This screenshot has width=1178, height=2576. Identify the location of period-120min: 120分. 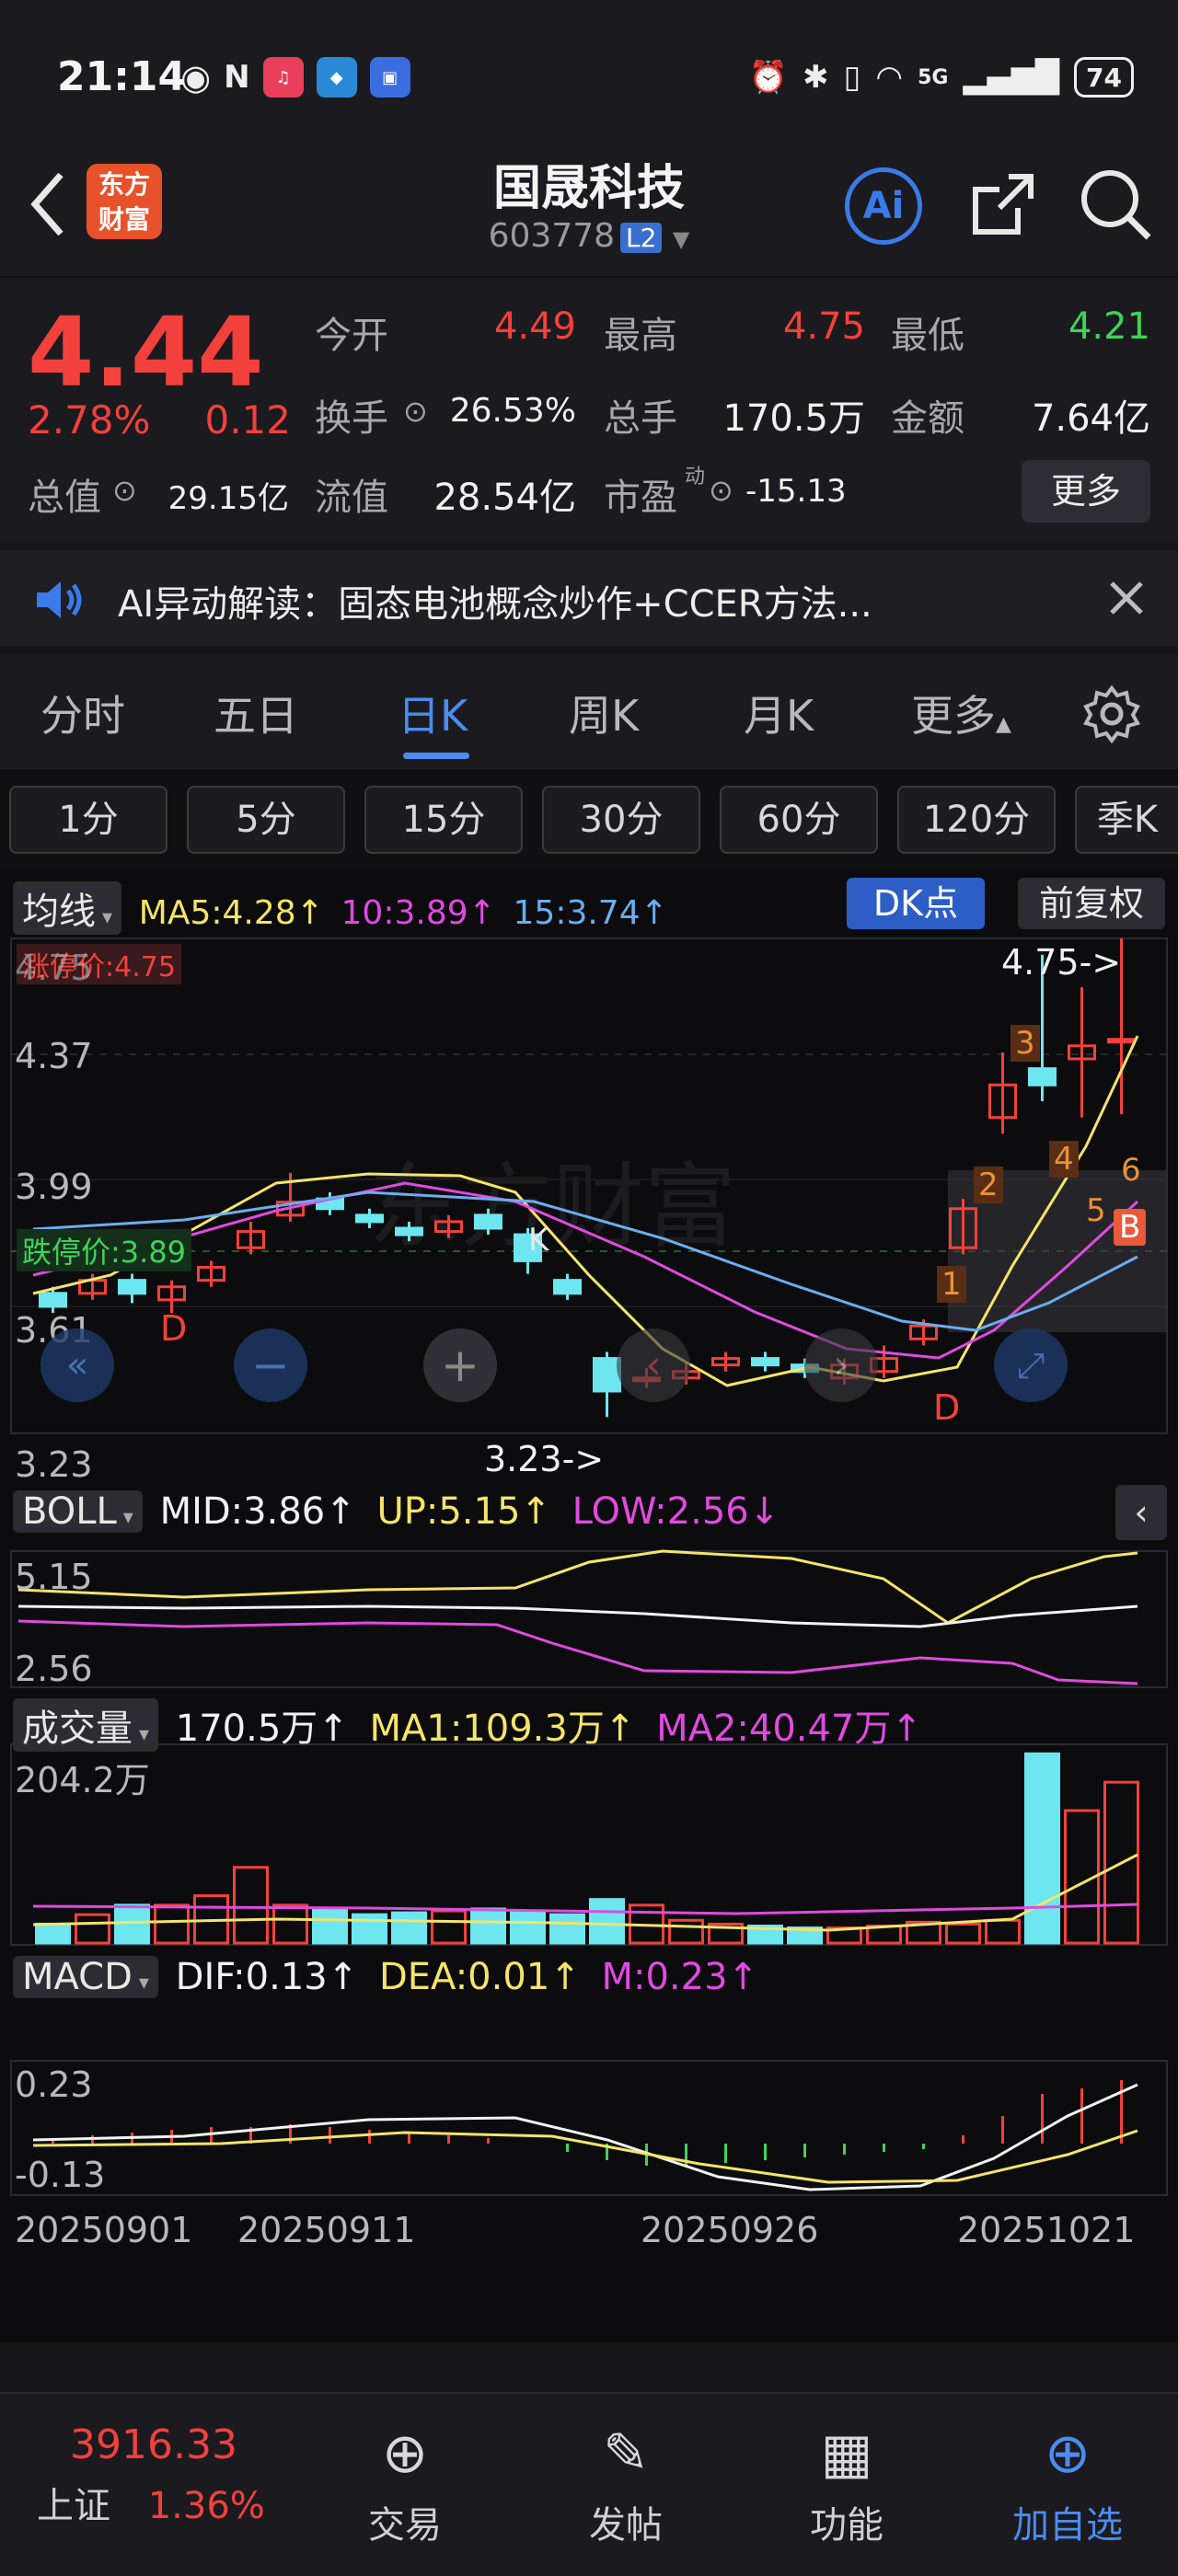
(977, 820).